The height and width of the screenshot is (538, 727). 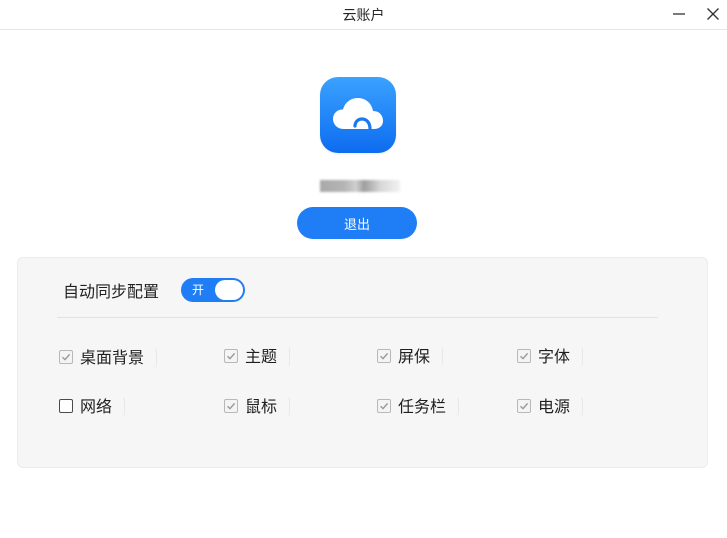 I want to click on option-theme: 主题, so click(x=257, y=356).